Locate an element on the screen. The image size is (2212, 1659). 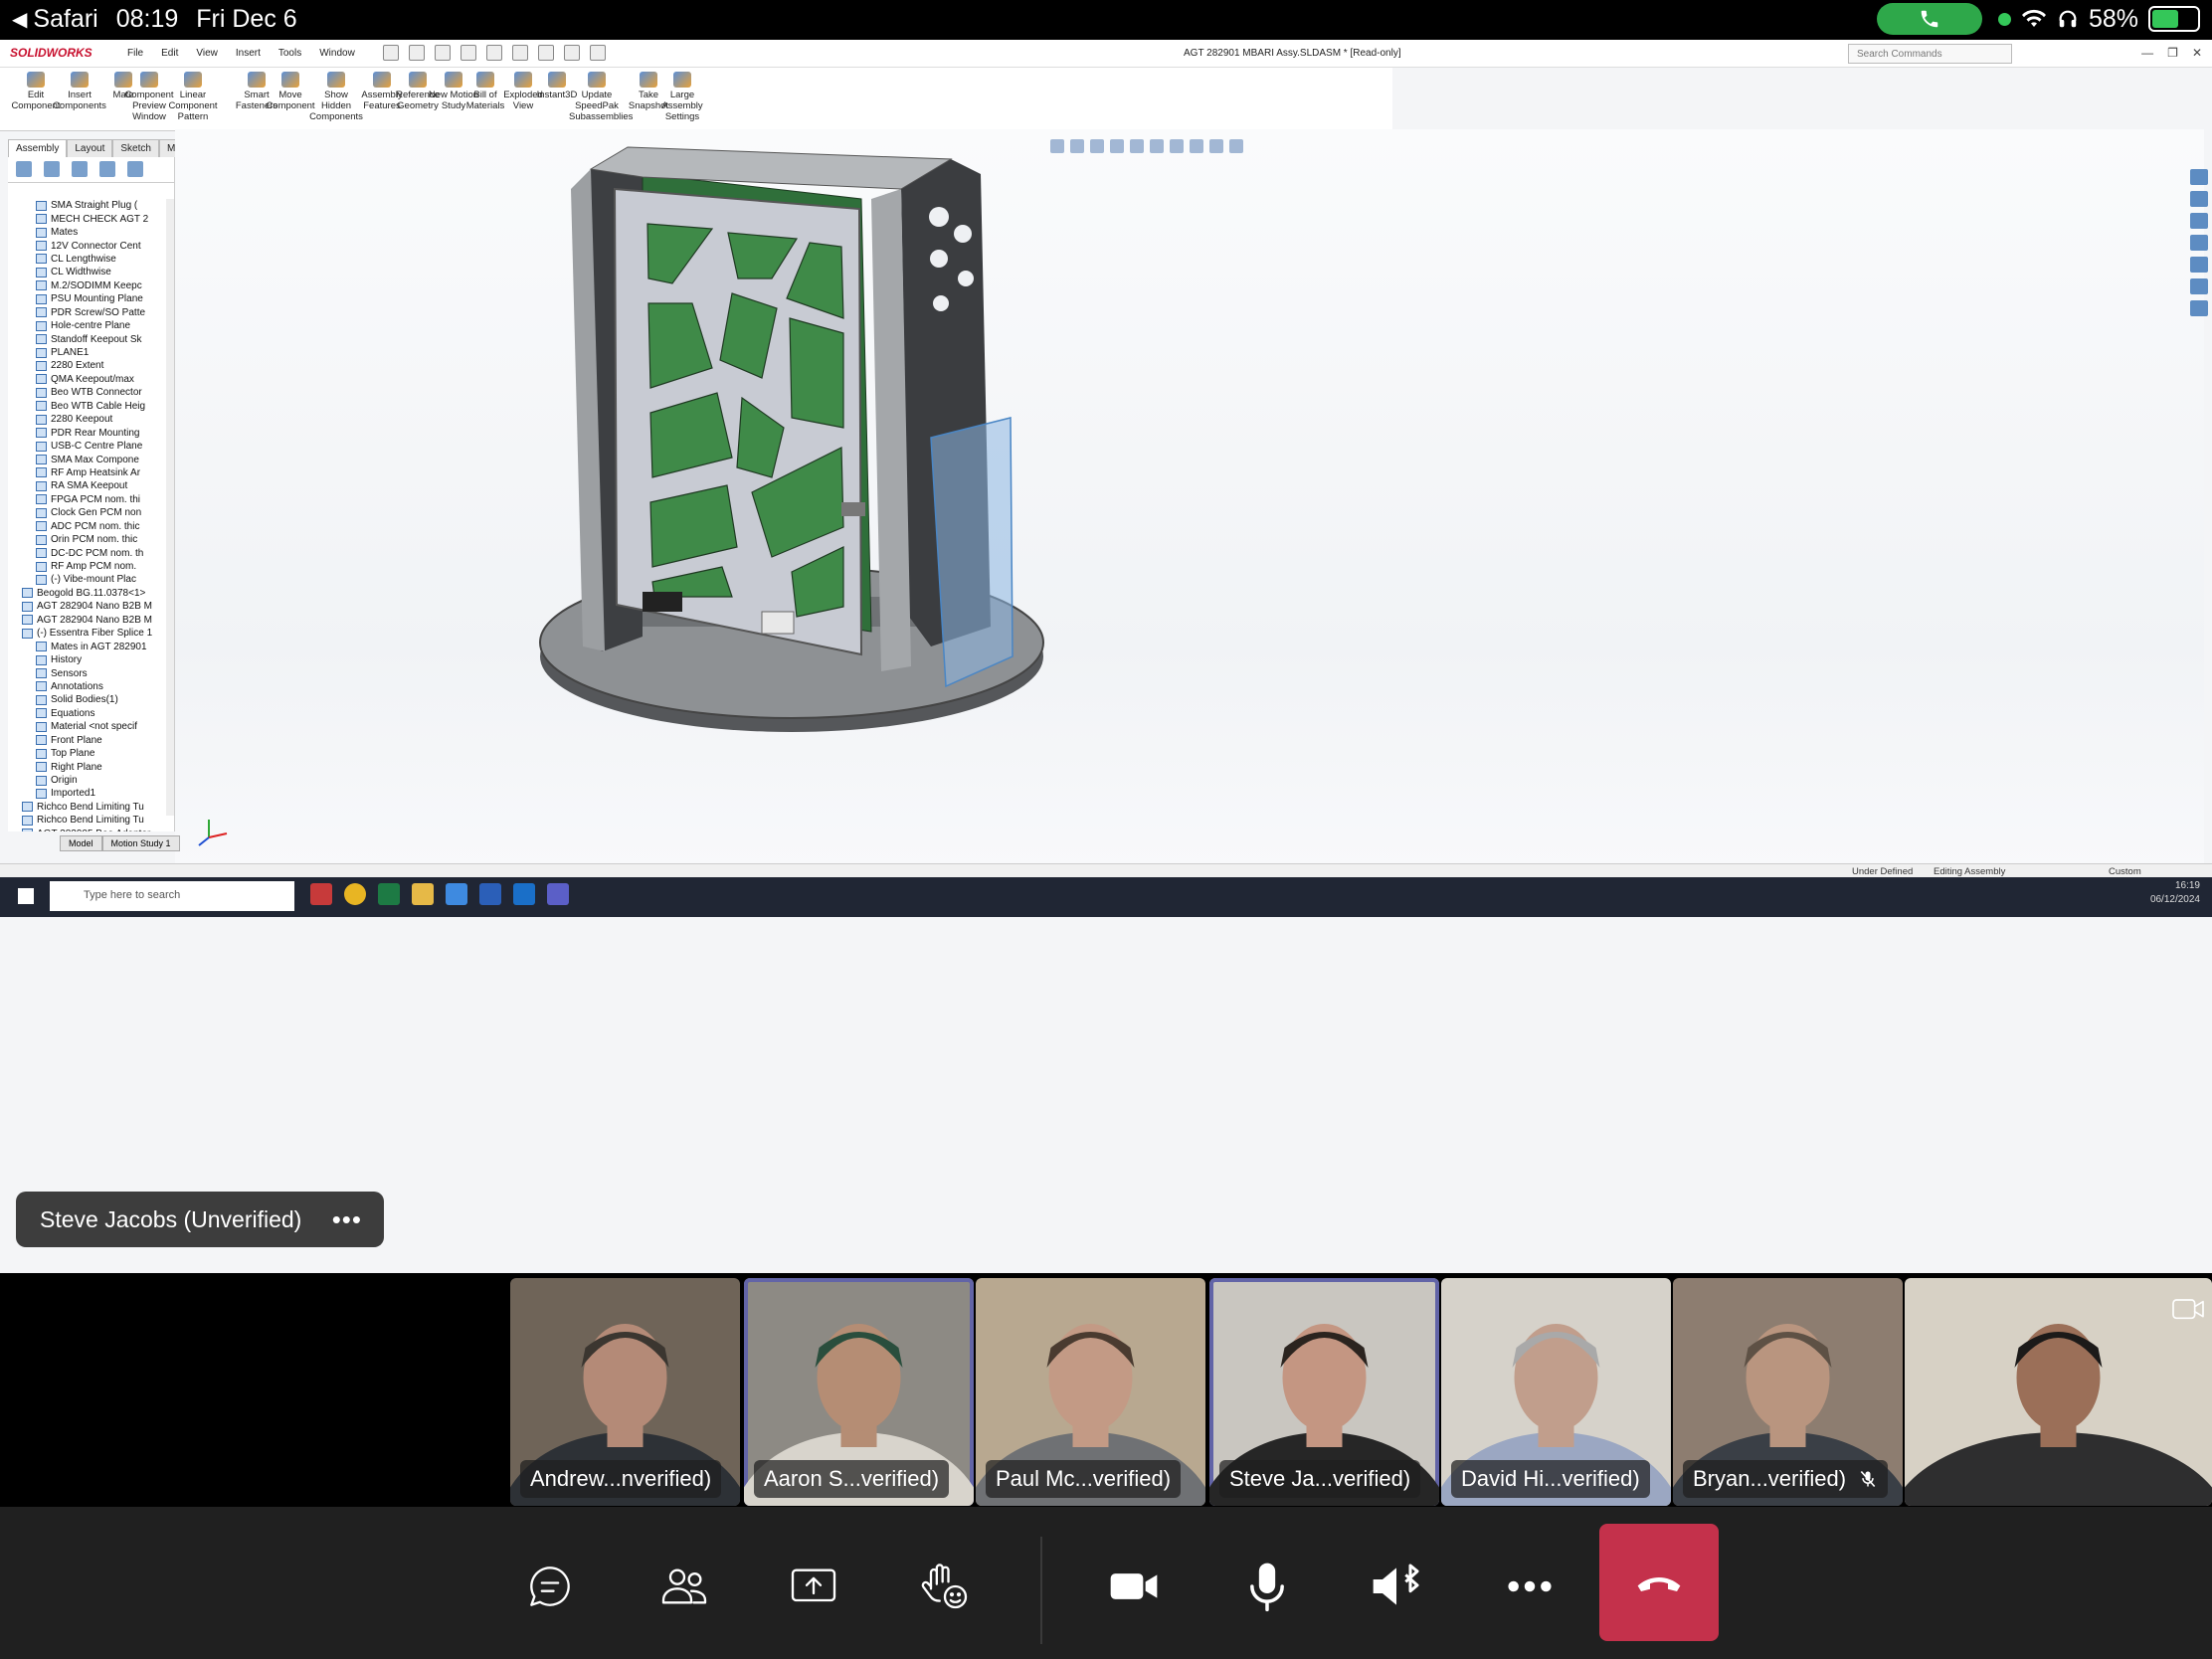
back-to-app-link: ◀ Safari is located at coordinates (55, 19).